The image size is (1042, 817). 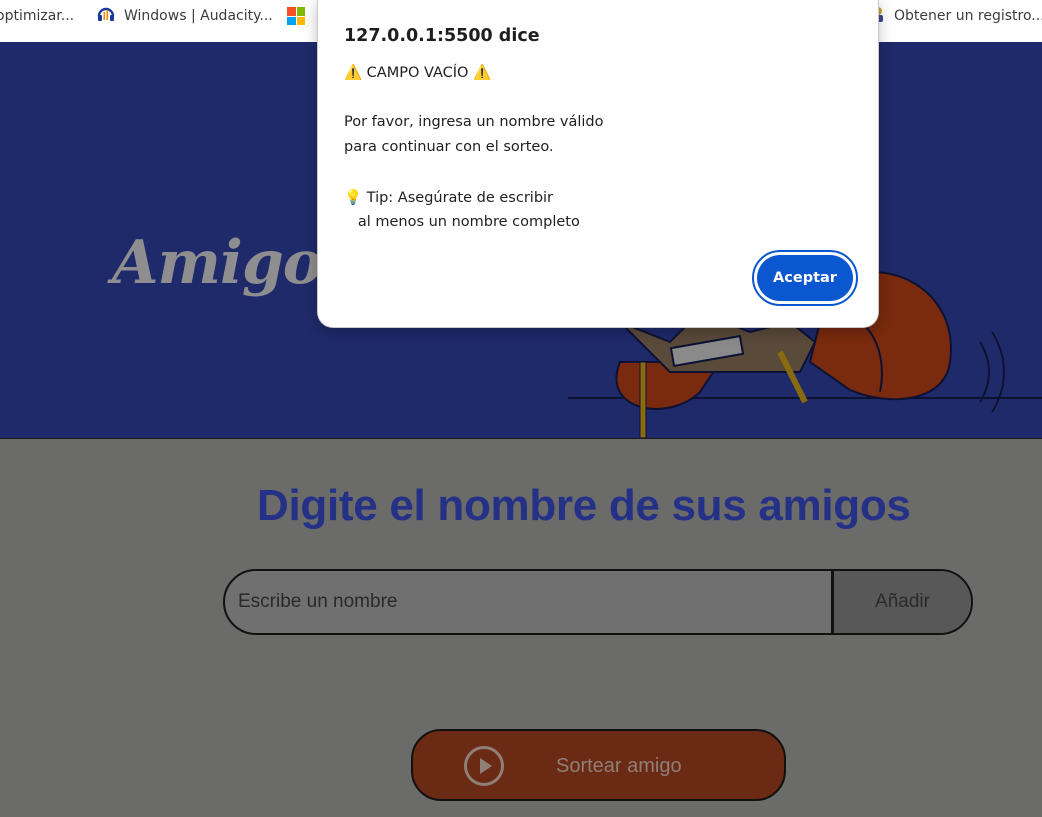 What do you see at coordinates (462, 222) in the screenshot?
I see `dialog-tip-line: al menos un nombre completo` at bounding box center [462, 222].